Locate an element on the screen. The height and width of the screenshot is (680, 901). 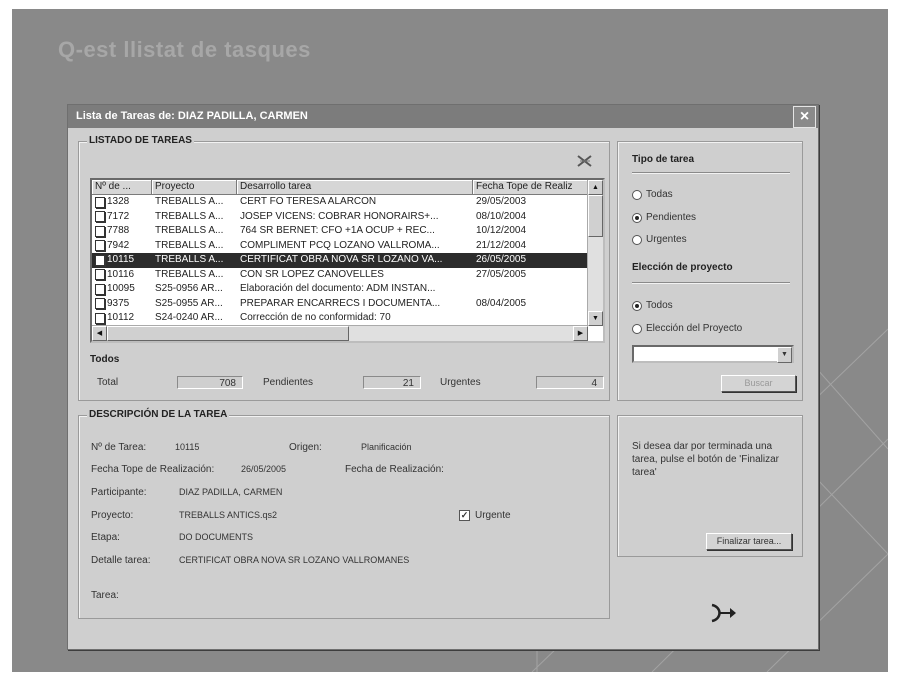
stage-value: DO DOCUMENTS is located at coordinates (216, 537).